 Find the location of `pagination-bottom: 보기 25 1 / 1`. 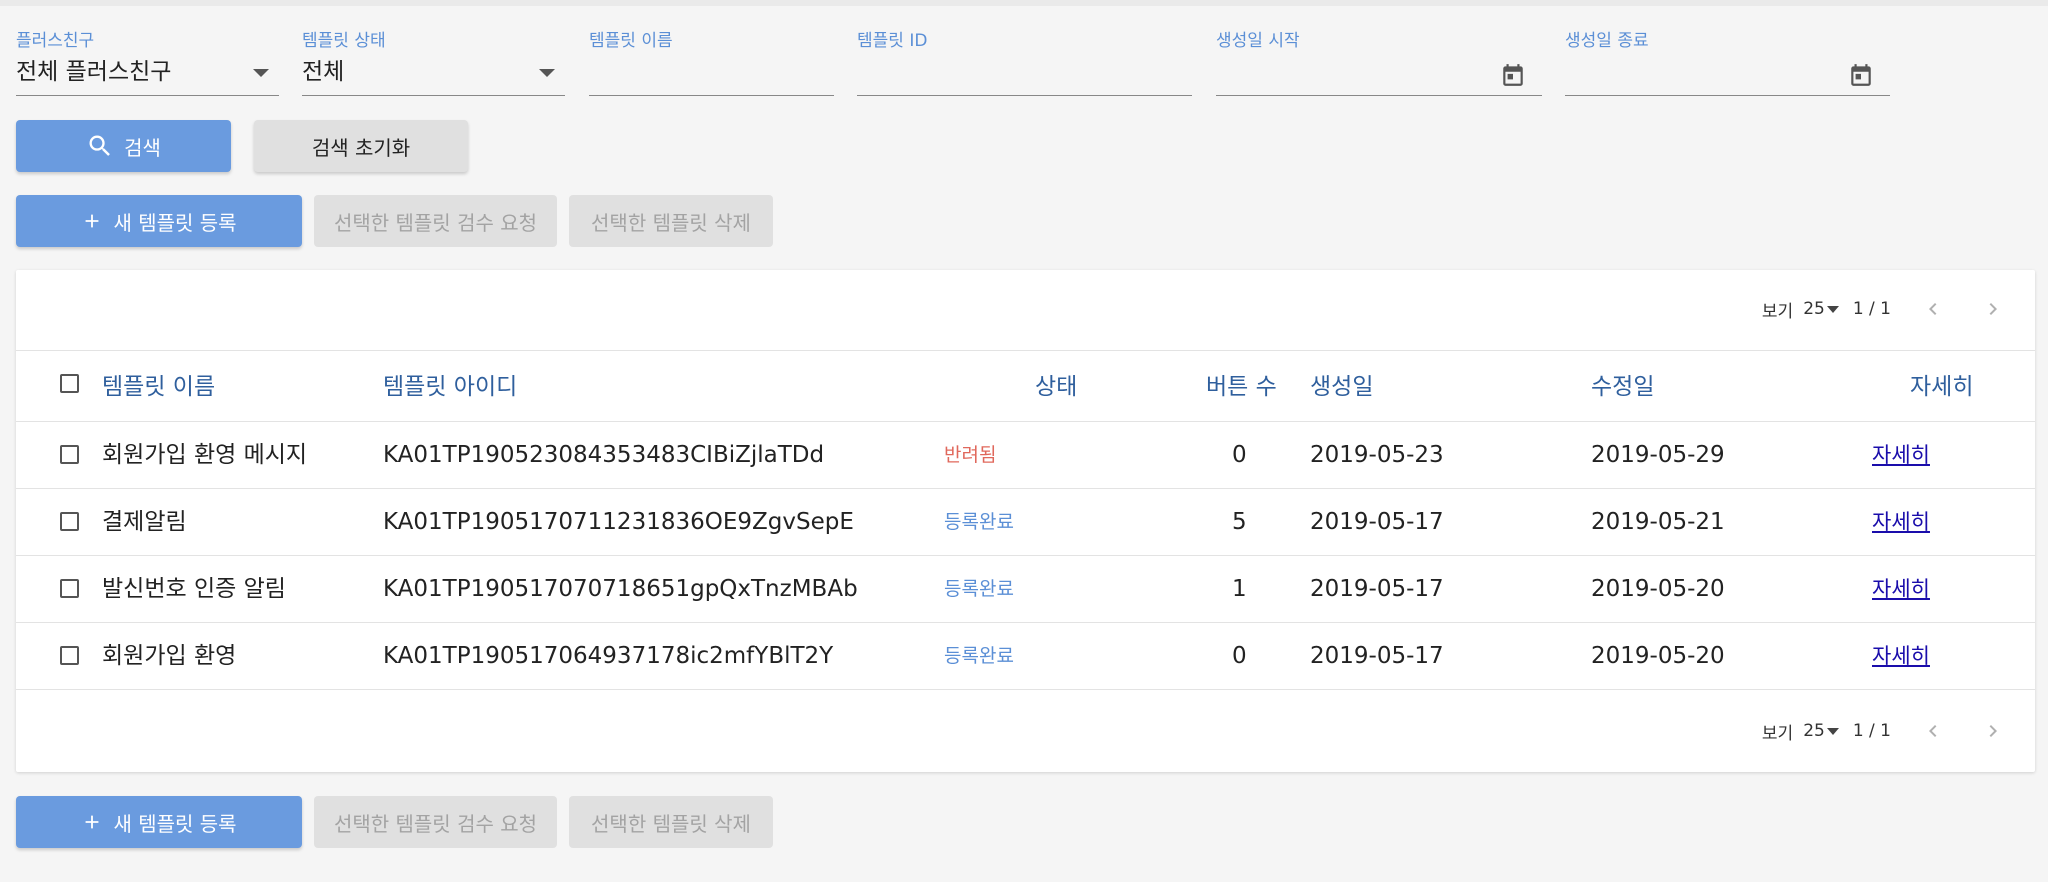

pagination-bottom: 보기 25 1 / 1 is located at coordinates (1886, 731).